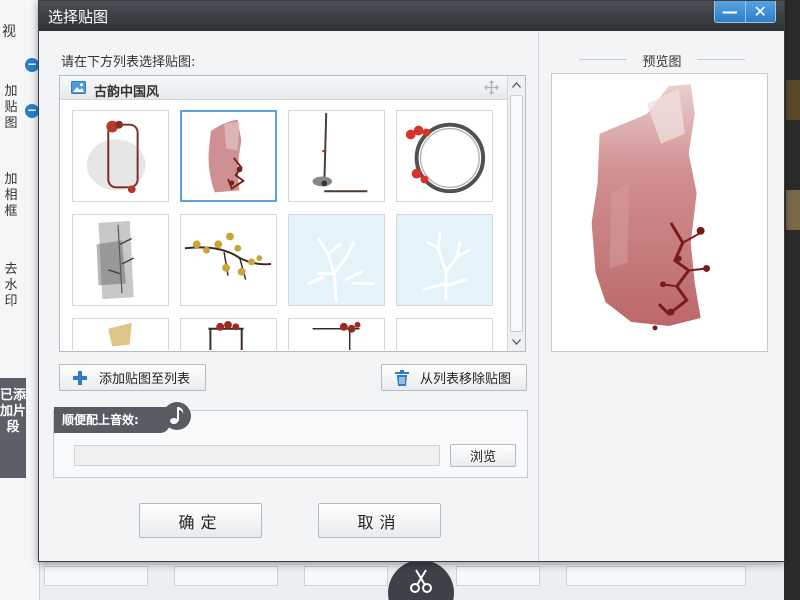 This screenshot has width=800, height=600. What do you see at coordinates (115, 260) in the screenshot?
I see `ink-bamboo-thumbnail` at bounding box center [115, 260].